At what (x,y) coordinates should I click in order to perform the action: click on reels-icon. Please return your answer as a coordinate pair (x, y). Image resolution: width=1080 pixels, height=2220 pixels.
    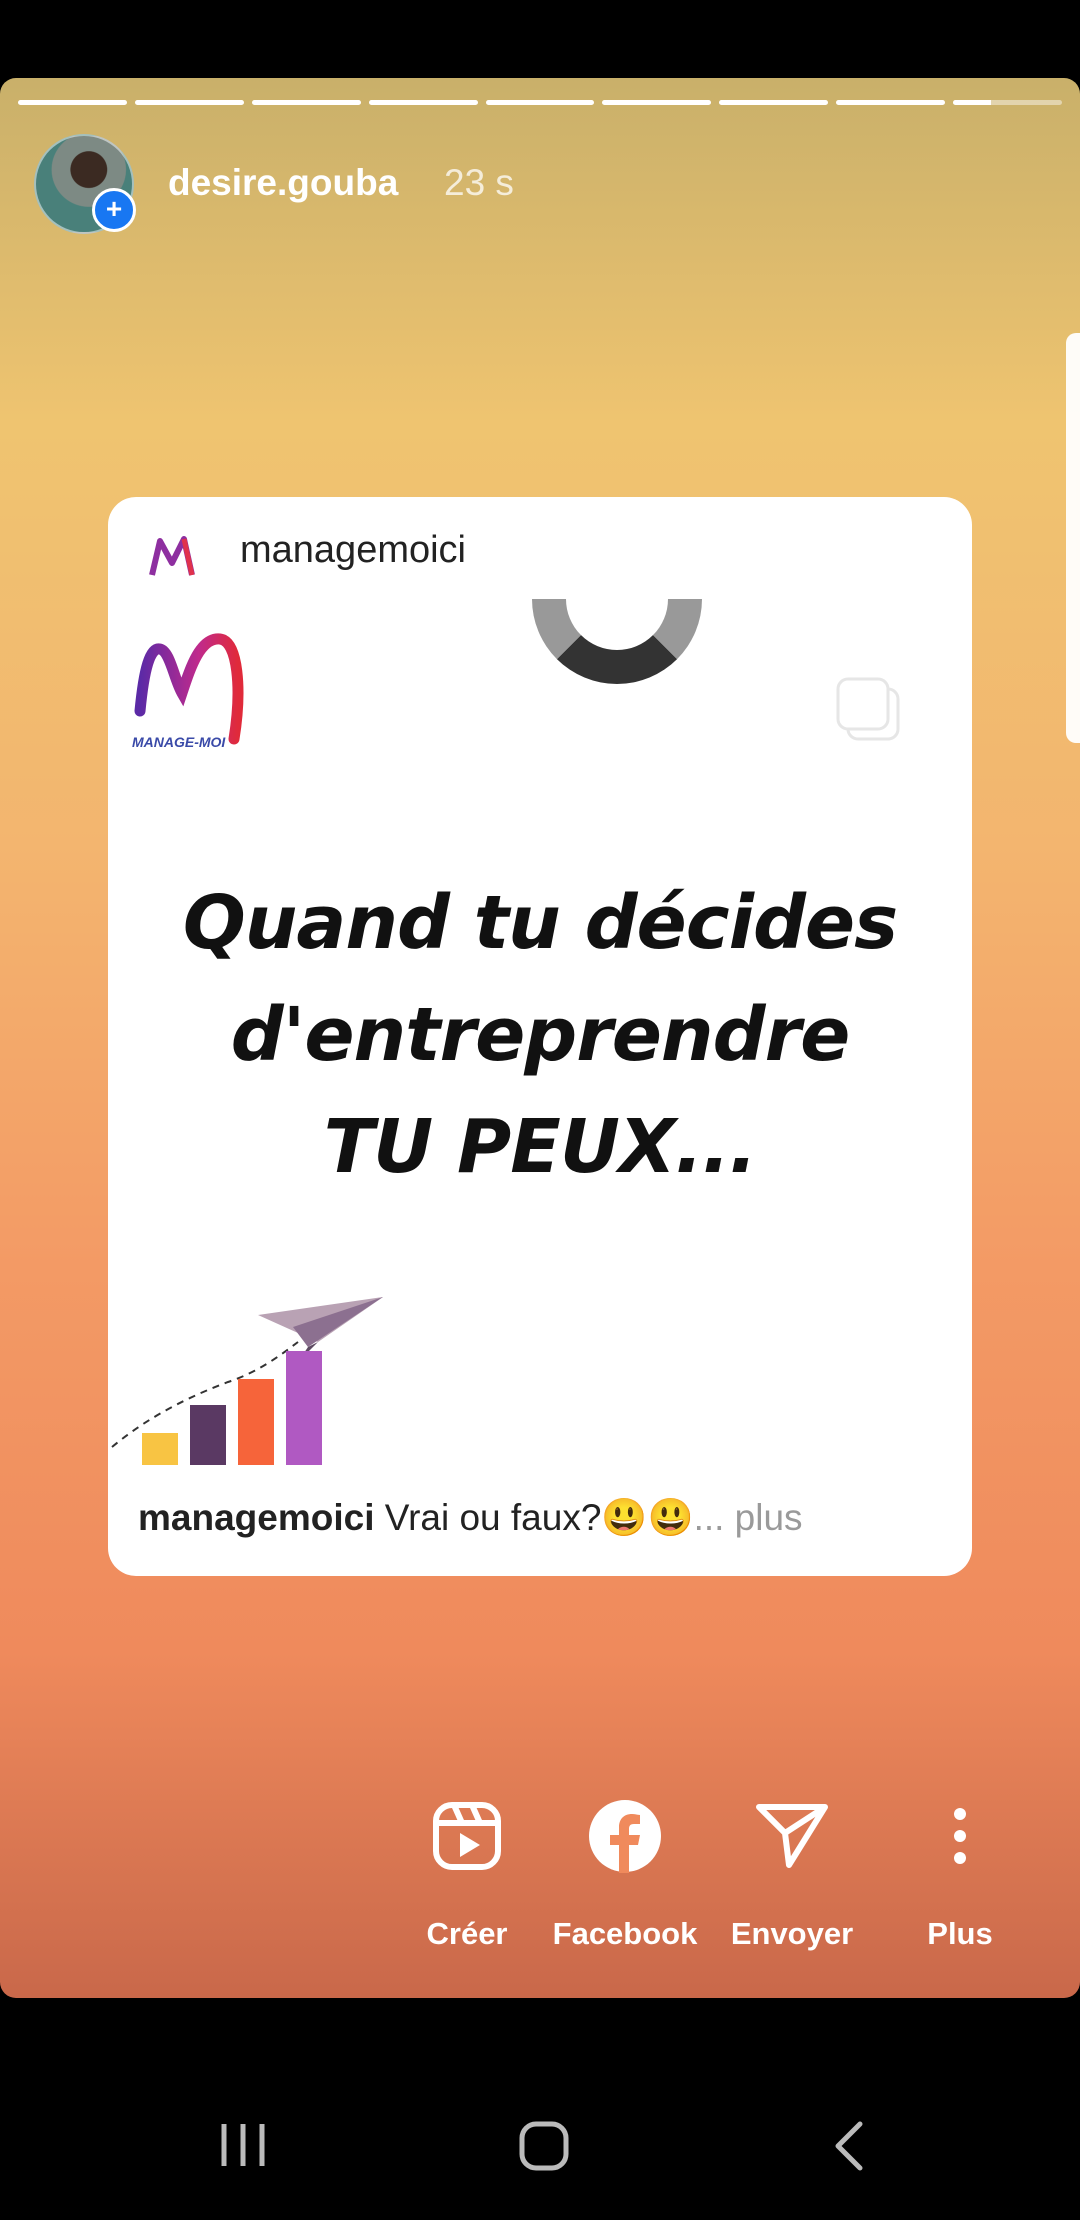
    Looking at the image, I should click on (467, 1836).